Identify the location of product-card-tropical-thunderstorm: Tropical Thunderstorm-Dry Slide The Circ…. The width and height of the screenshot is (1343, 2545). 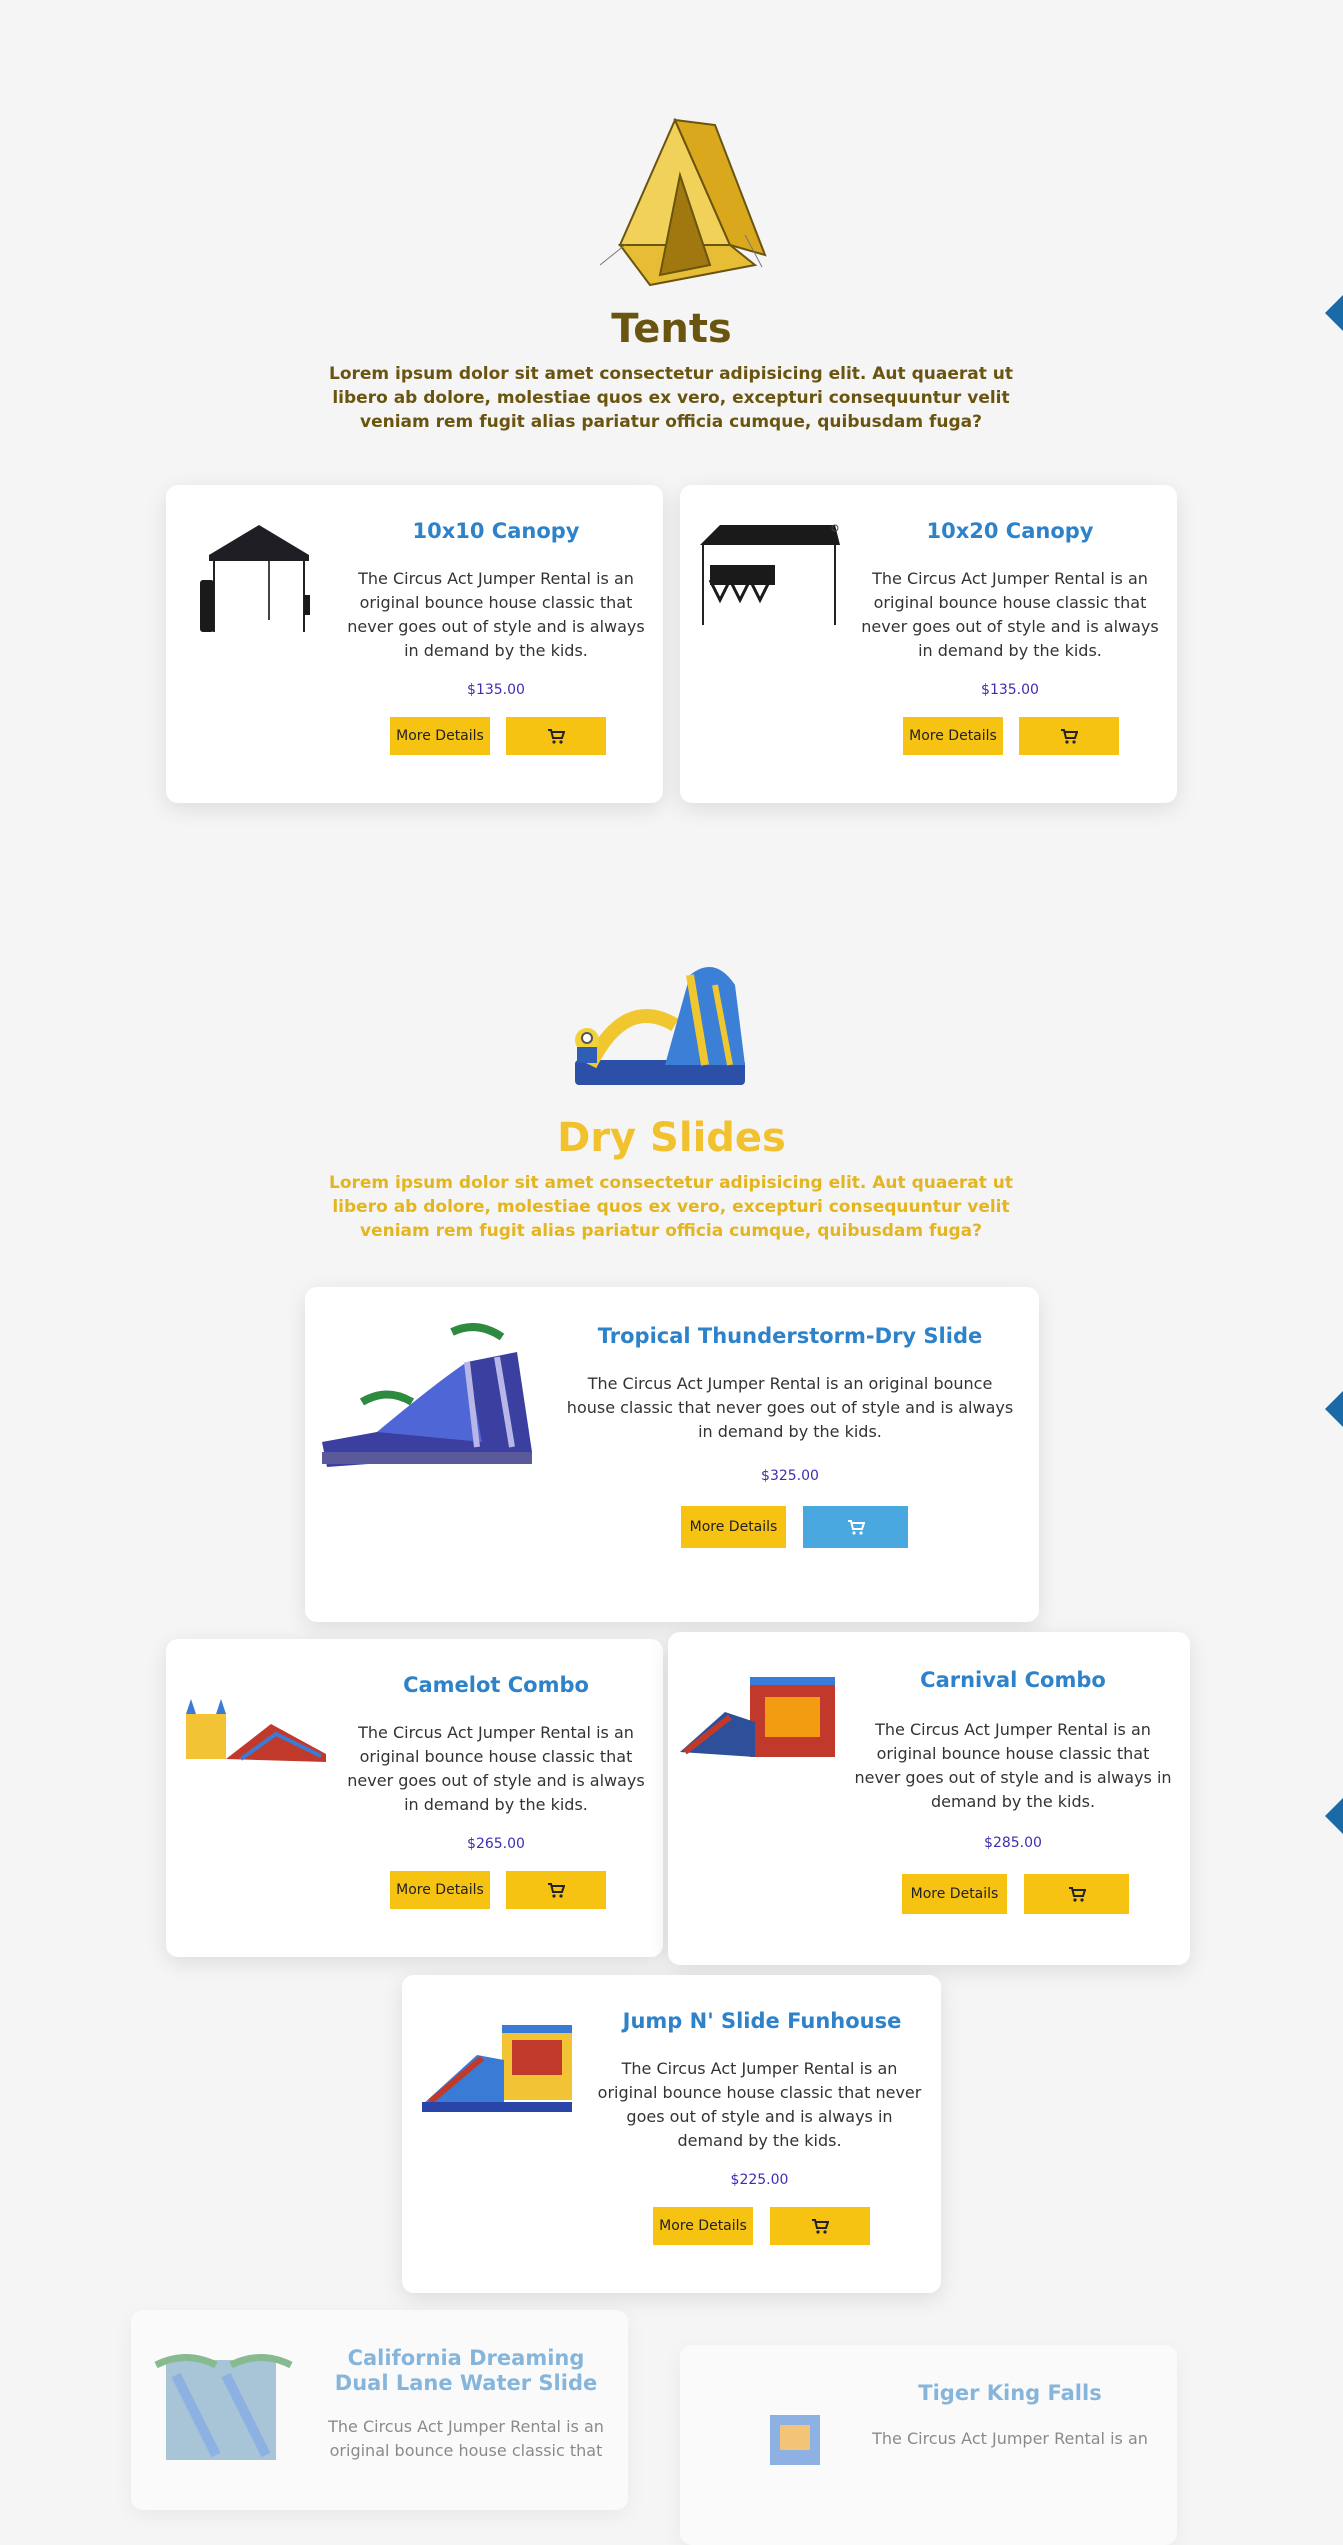
(672, 1454).